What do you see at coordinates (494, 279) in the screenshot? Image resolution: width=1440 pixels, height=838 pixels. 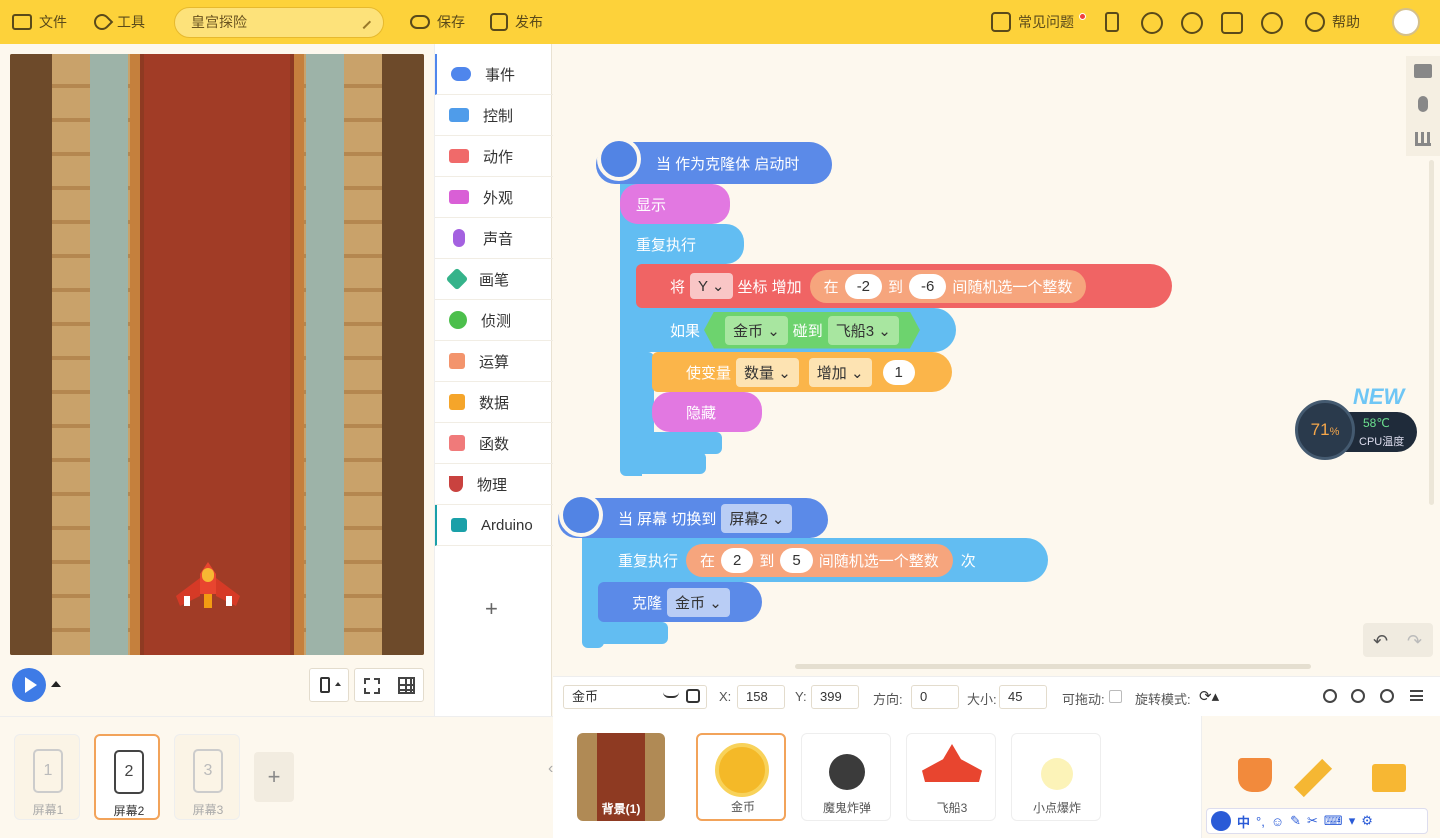 I see `category-pen: 画笔` at bounding box center [494, 279].